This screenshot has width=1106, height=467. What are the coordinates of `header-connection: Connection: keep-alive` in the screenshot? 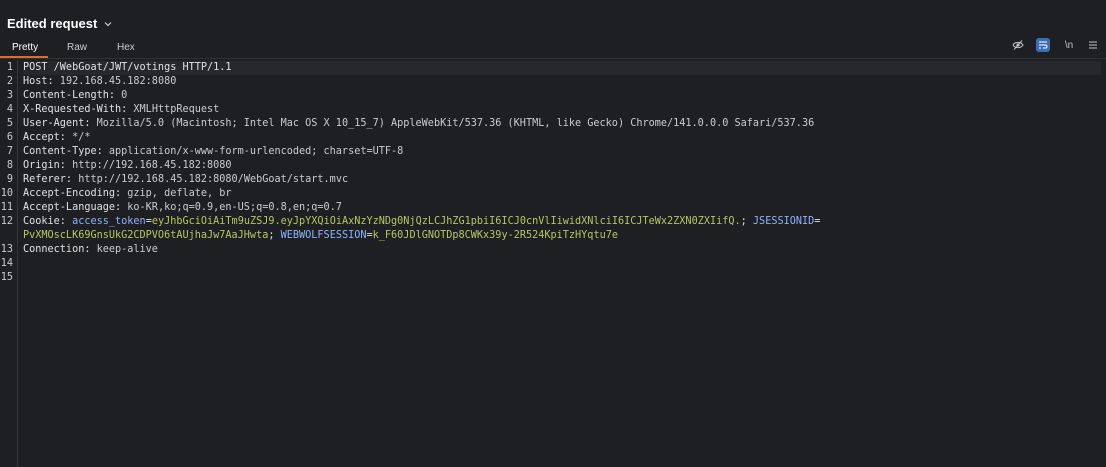 It's located at (90, 250).